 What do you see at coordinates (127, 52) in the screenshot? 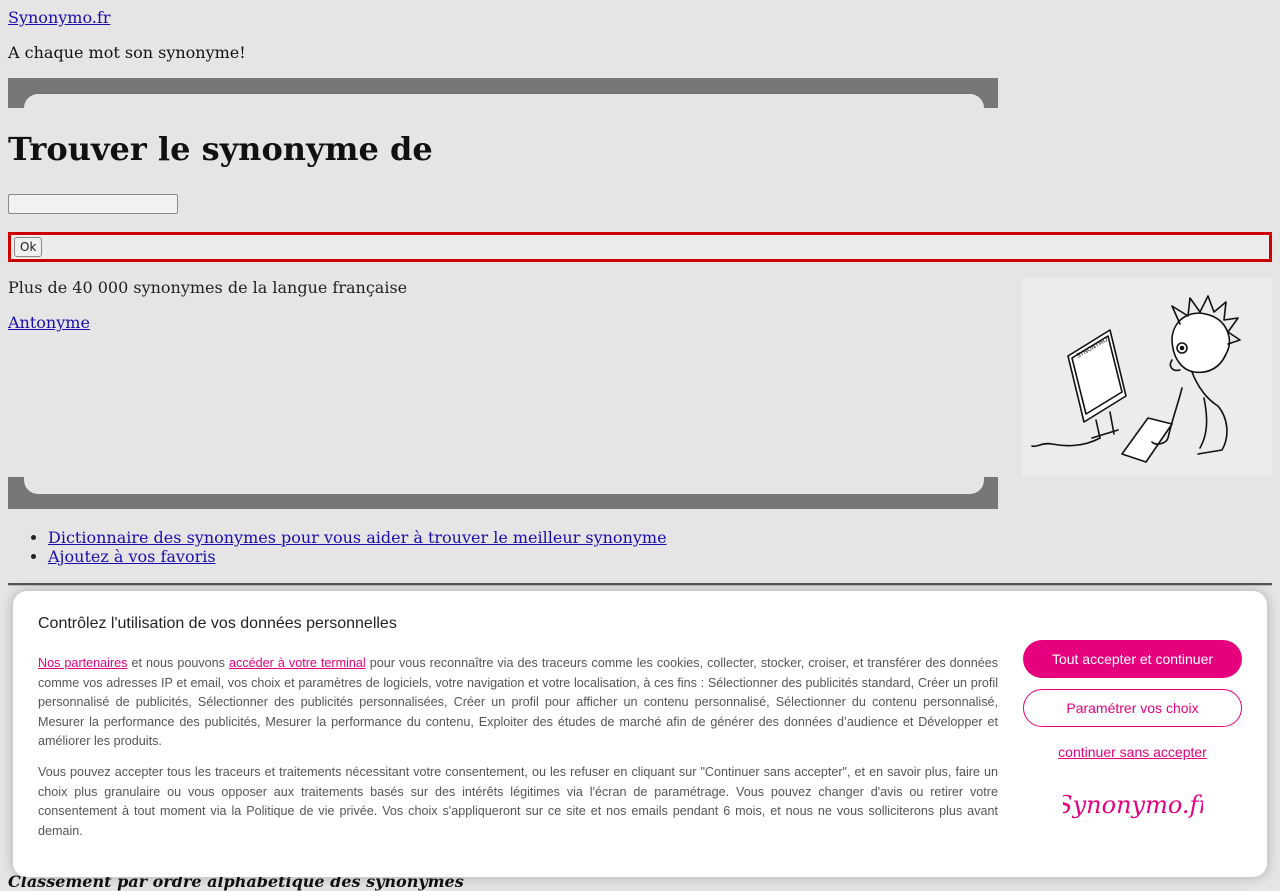
I see `site-tagline: A chaque mot son synonyme!` at bounding box center [127, 52].